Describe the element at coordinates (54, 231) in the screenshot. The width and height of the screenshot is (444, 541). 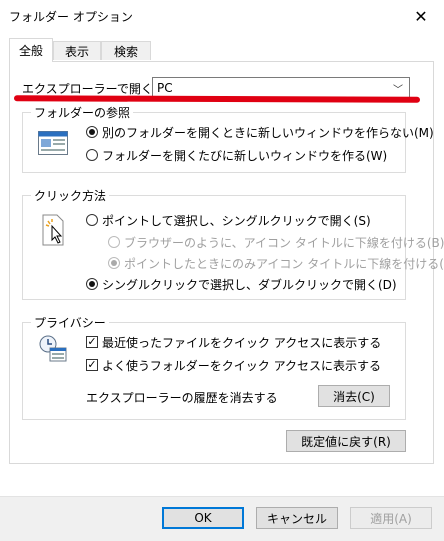
I see `click-cursor-icon` at that location.